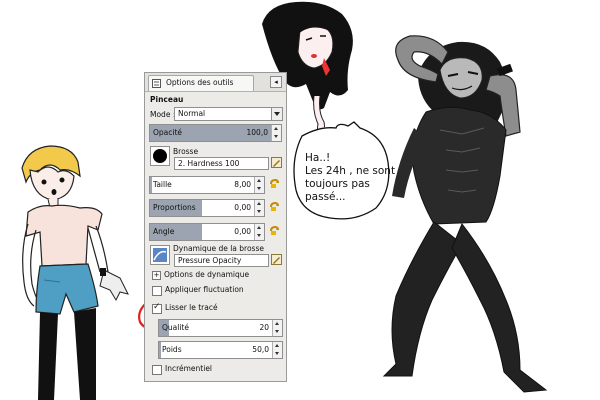  I want to click on quality-slider-value: 20, so click(264, 327).